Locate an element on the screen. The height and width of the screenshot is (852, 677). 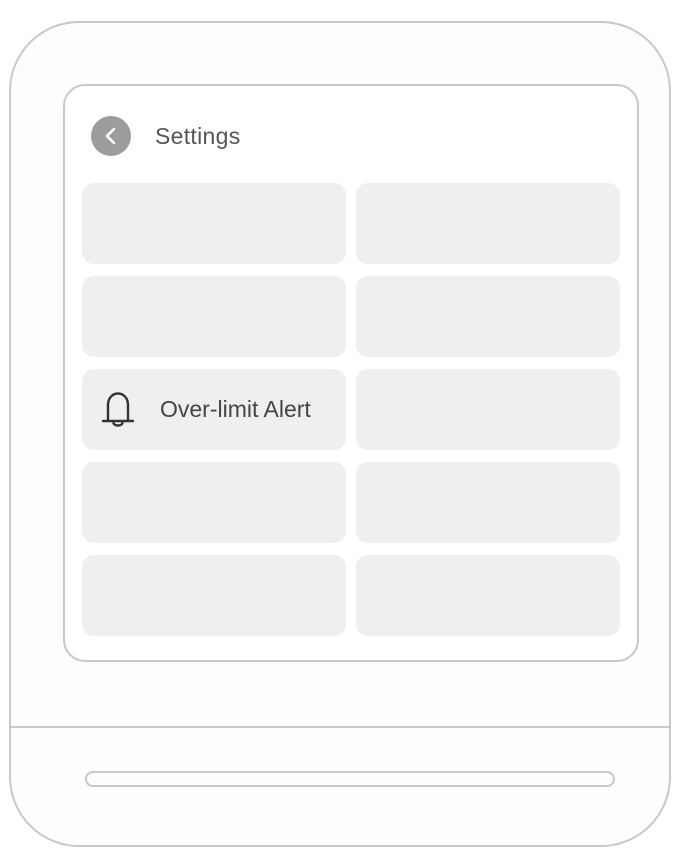
chevron-left-icon is located at coordinates (111, 136).